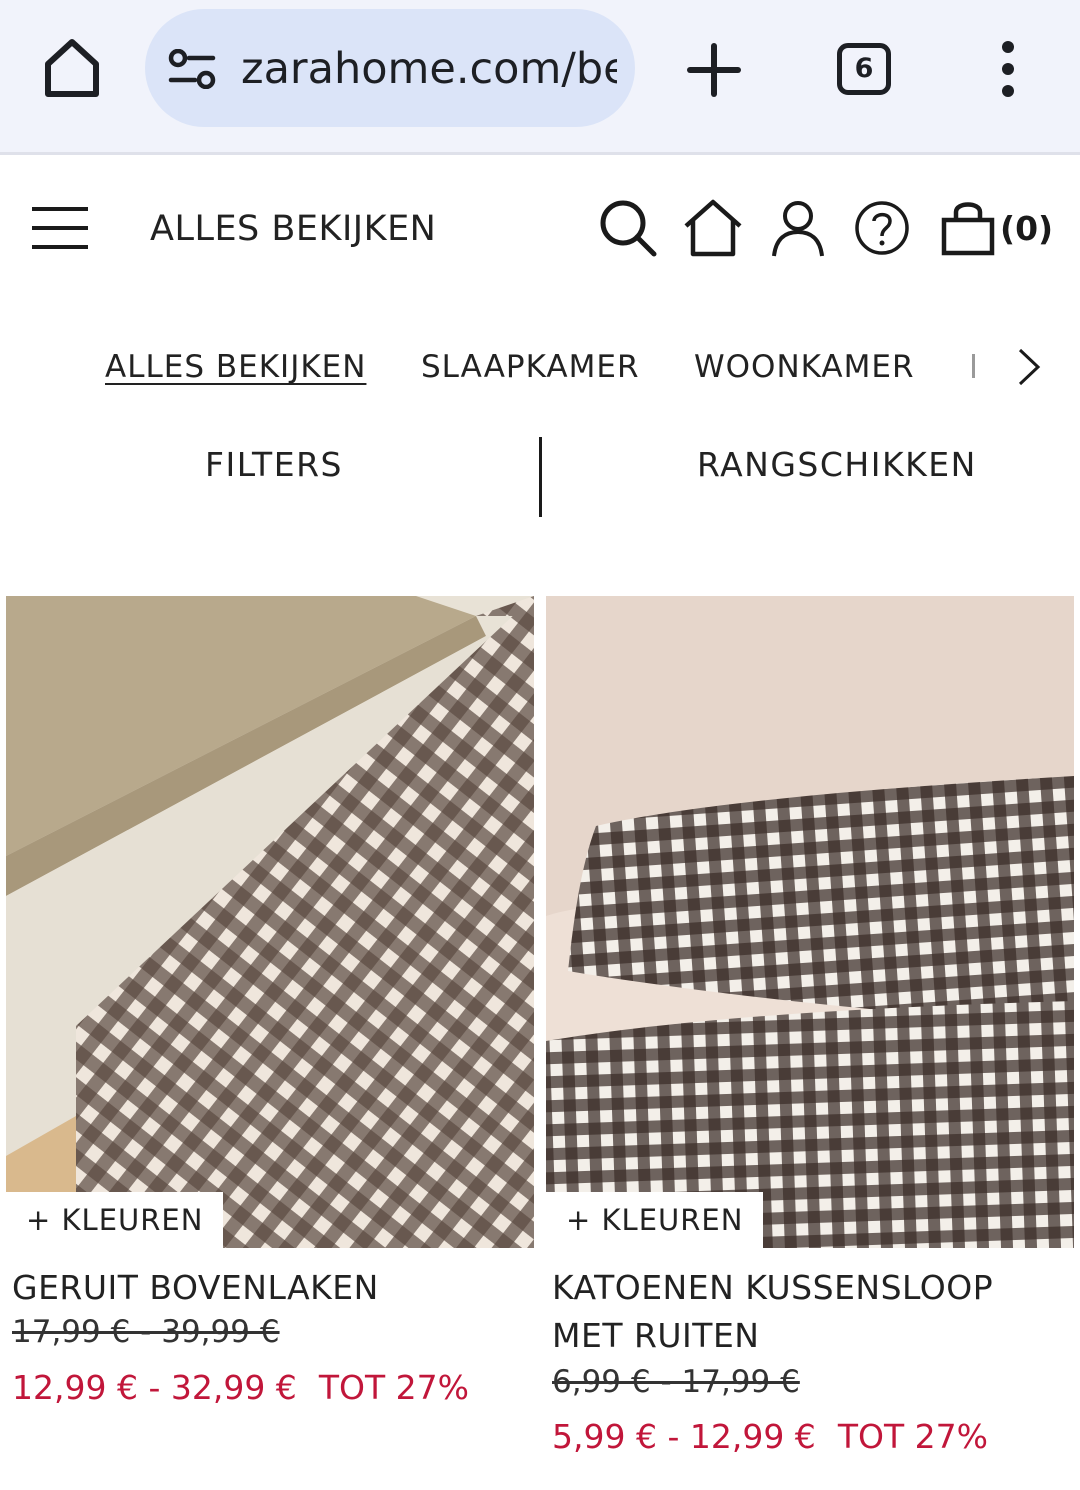 The width and height of the screenshot is (1080, 1490). Describe the element at coordinates (235, 367) in the screenshot. I see `category-tab-alles-bekijken: ALLES BEKIJKEN` at that location.